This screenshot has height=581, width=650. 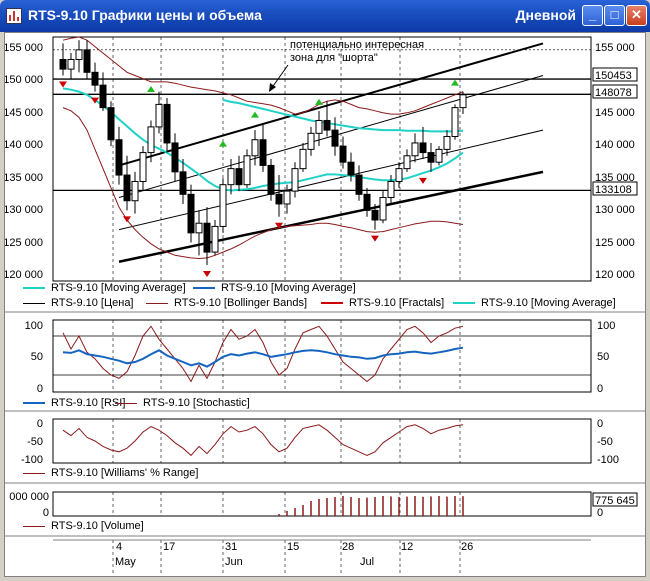 What do you see at coordinates (263, 357) in the screenshot?
I see `rsi-line` at bounding box center [263, 357].